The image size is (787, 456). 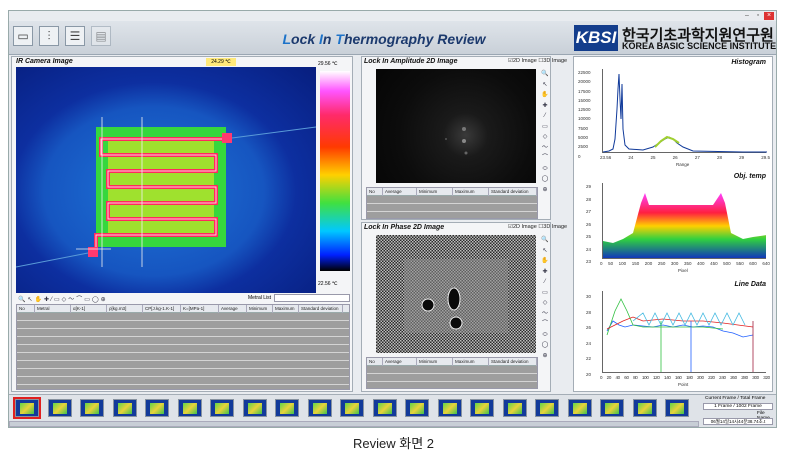 I want to click on list-icon: ☰, so click(x=75, y=36).